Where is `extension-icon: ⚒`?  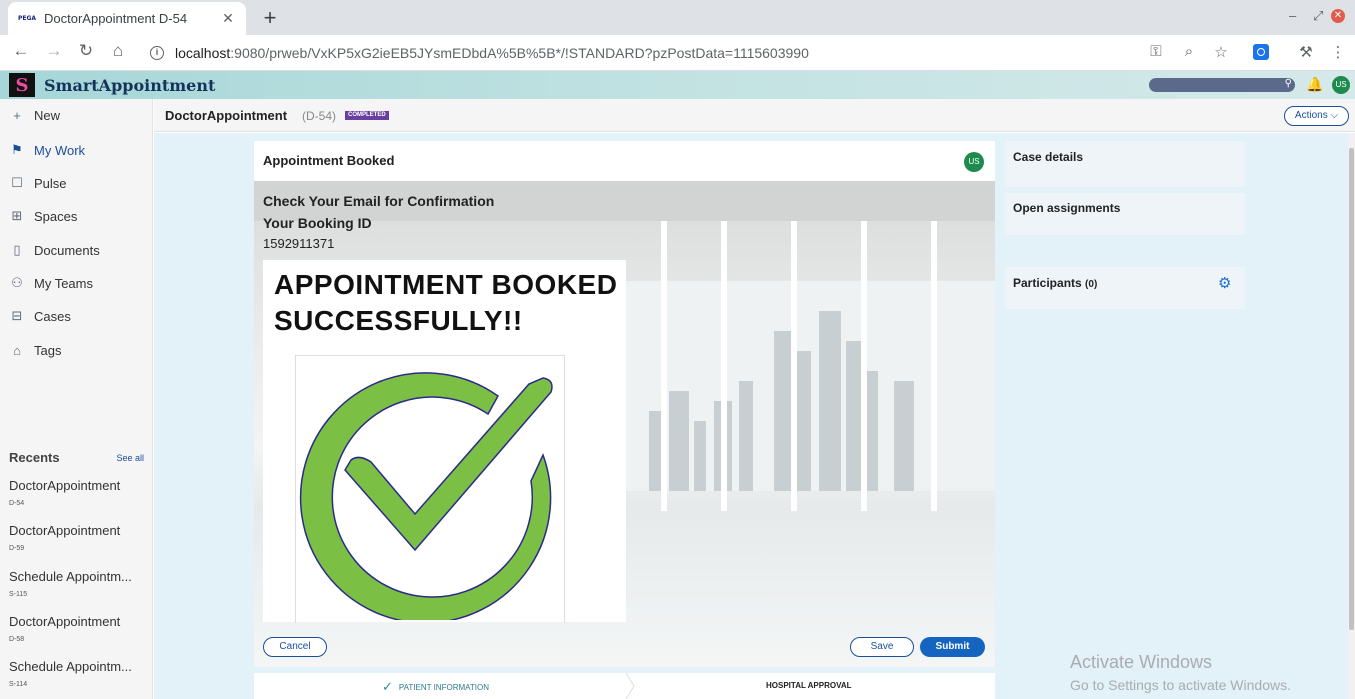
extension-icon: ⚒ is located at coordinates (1306, 52).